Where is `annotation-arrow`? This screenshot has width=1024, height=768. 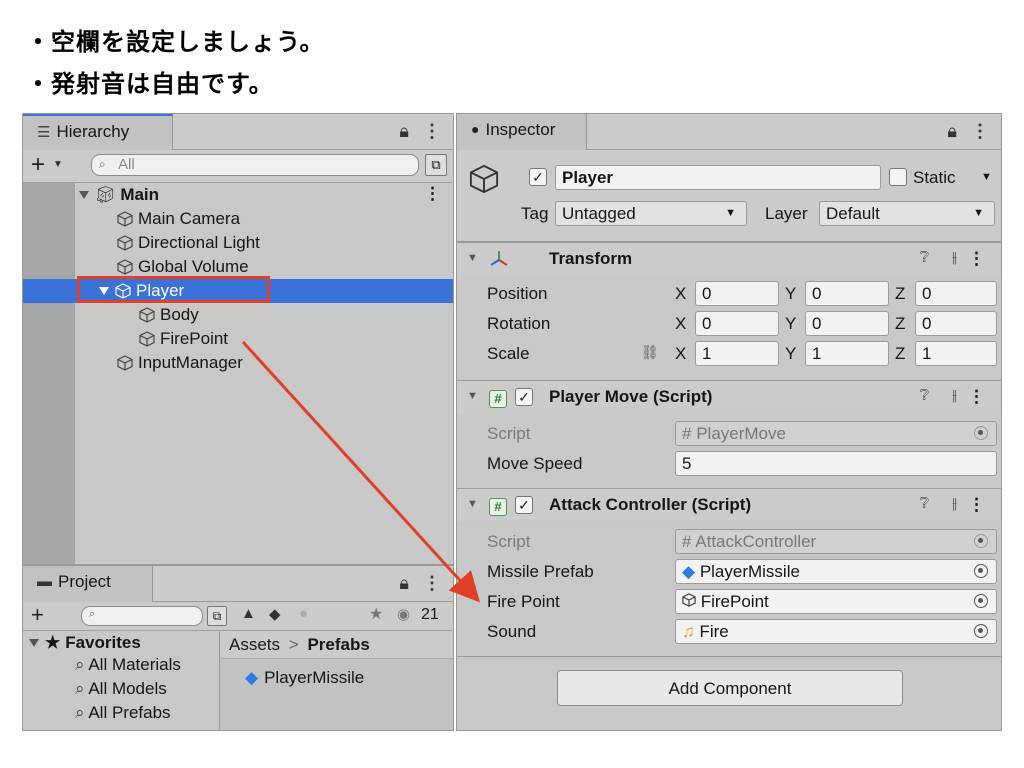
annotation-arrow is located at coordinates (361, 471).